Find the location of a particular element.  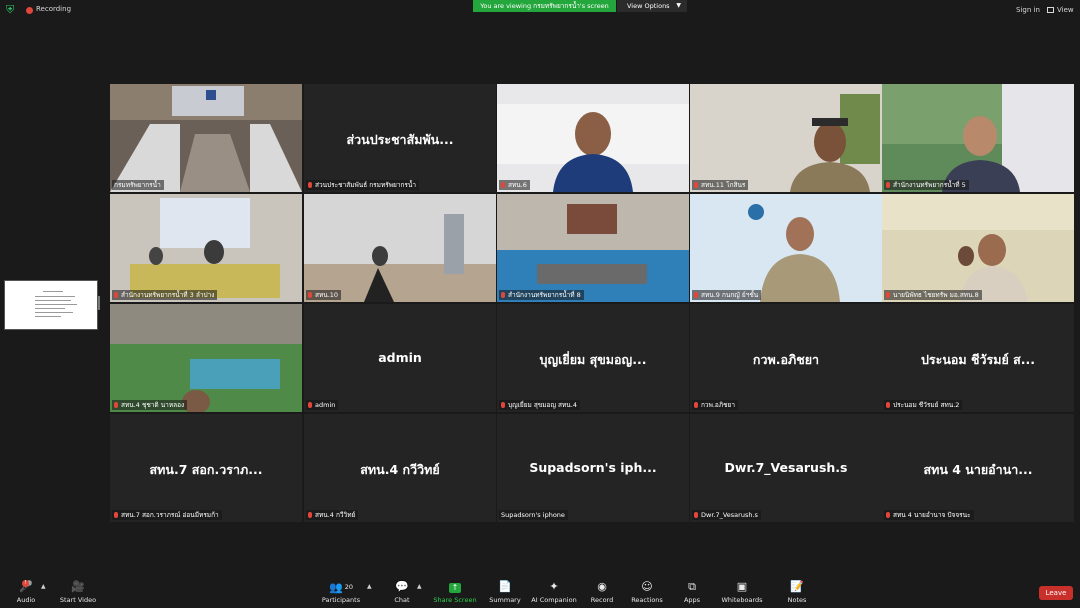

share-screen-button: ↑ Share Screen is located at coordinates (455, 593).